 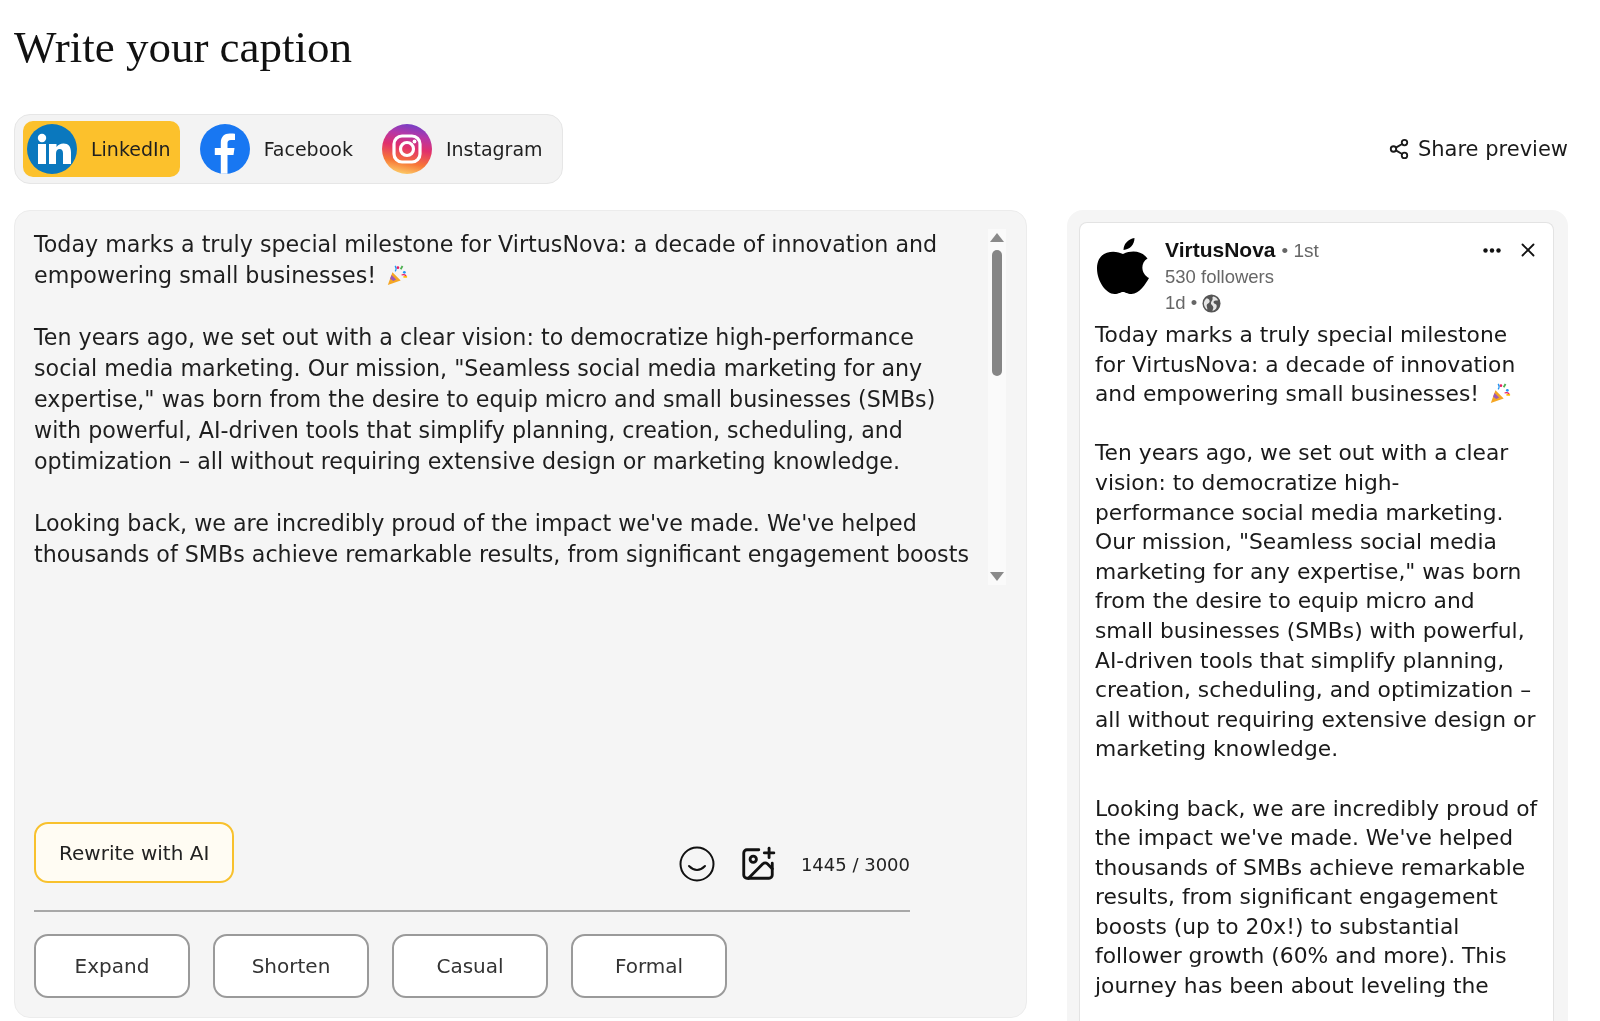 What do you see at coordinates (1315, 601) in the screenshot?
I see `post-paragraph: Ten years ago, we set out with a clear vision: to democratize high-performance social media marketing. Our mission, "Seamless social media marketing for any expertise," was born from the desire to equip micro and small businesses (SMBs) with powerful, AI-driven tools that simplify planning, creation, scheduling, and optimization – all without requiring extensive design or marketing knowledge.` at bounding box center [1315, 601].